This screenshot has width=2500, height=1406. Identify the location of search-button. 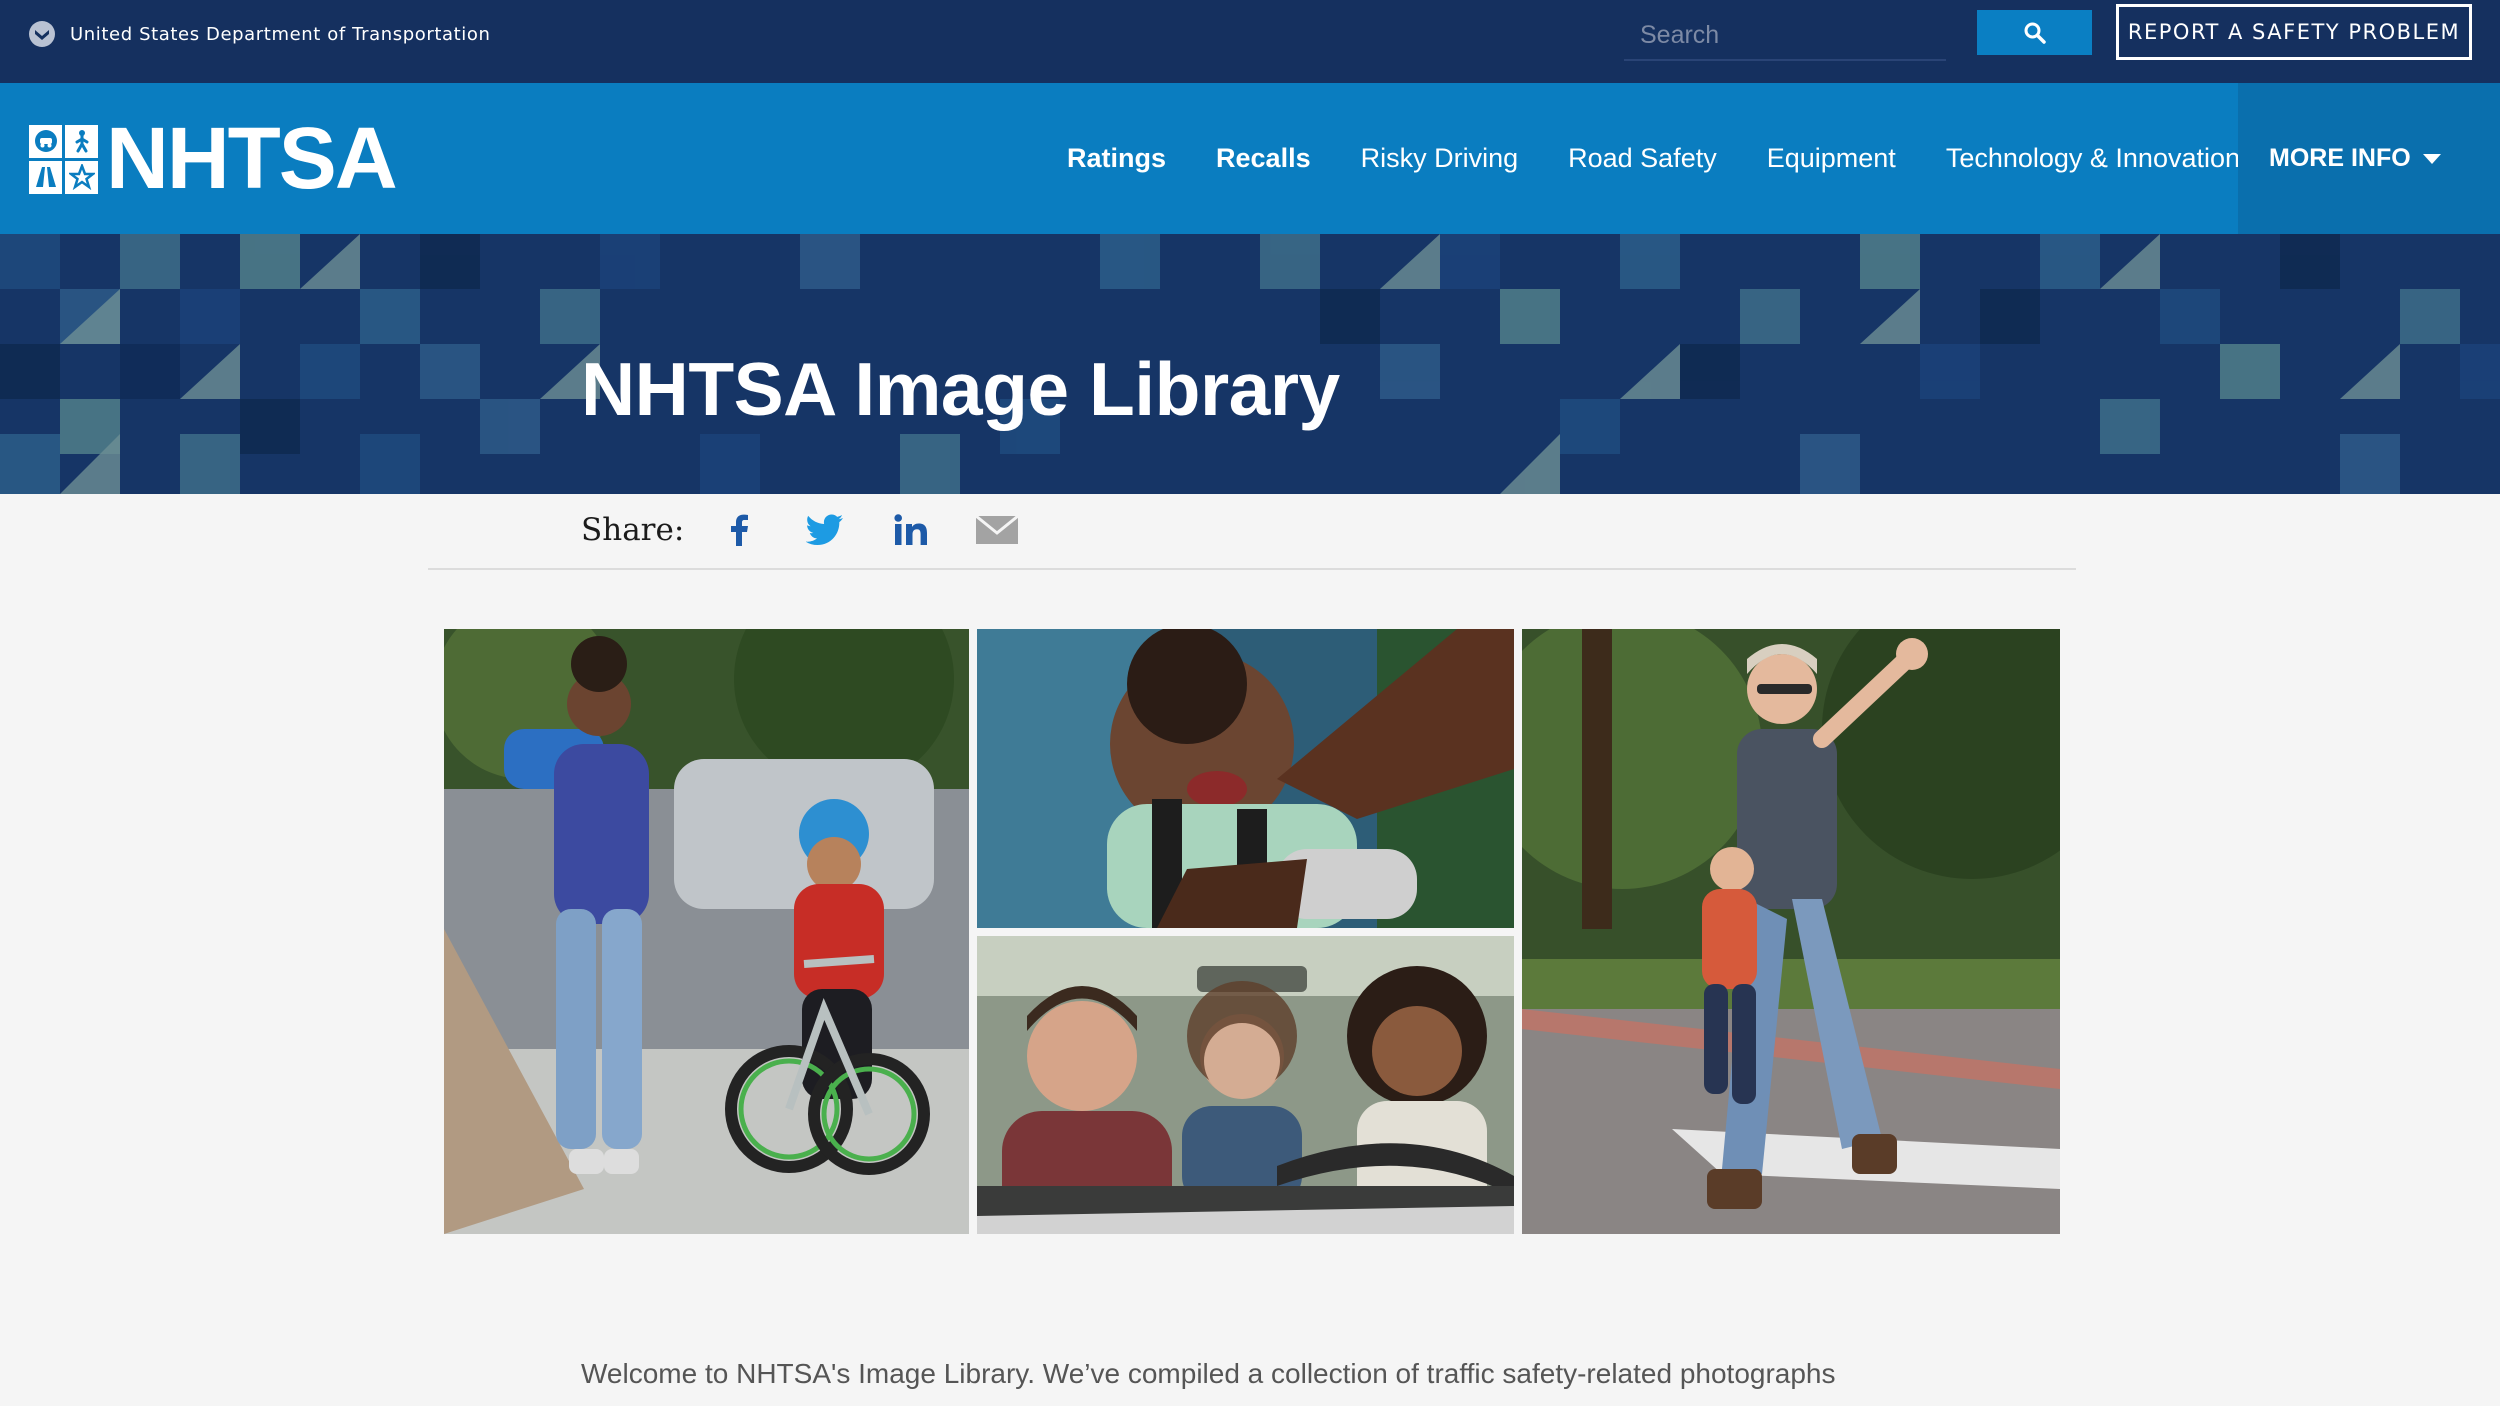
(2034, 32).